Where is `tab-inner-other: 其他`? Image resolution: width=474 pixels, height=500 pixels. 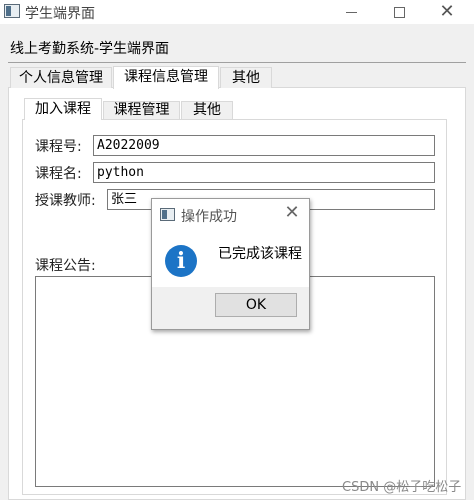 tab-inner-other: 其他 is located at coordinates (207, 110).